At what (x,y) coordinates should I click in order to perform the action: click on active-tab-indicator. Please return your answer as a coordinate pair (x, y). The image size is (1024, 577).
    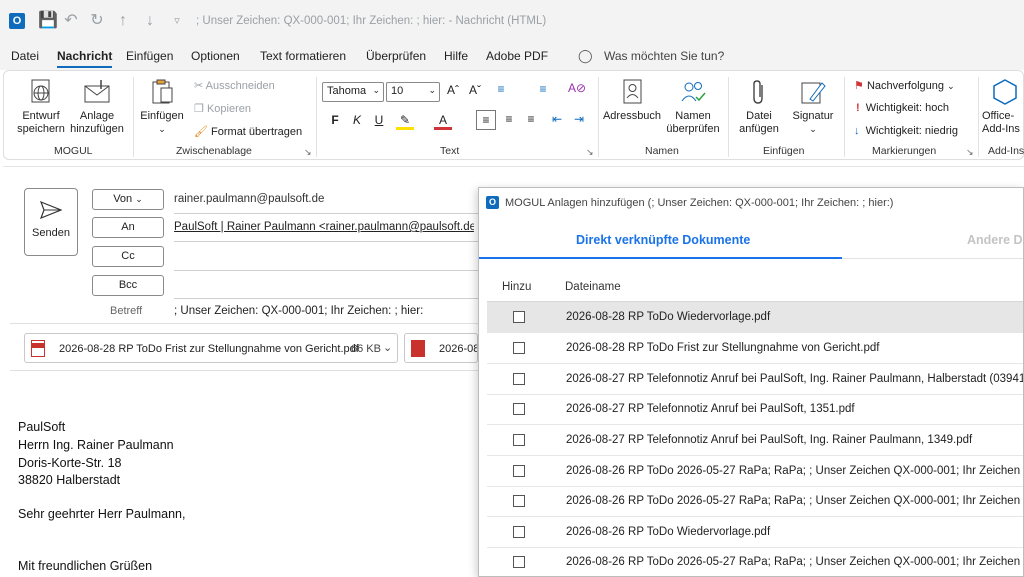
    Looking at the image, I should click on (660, 258).